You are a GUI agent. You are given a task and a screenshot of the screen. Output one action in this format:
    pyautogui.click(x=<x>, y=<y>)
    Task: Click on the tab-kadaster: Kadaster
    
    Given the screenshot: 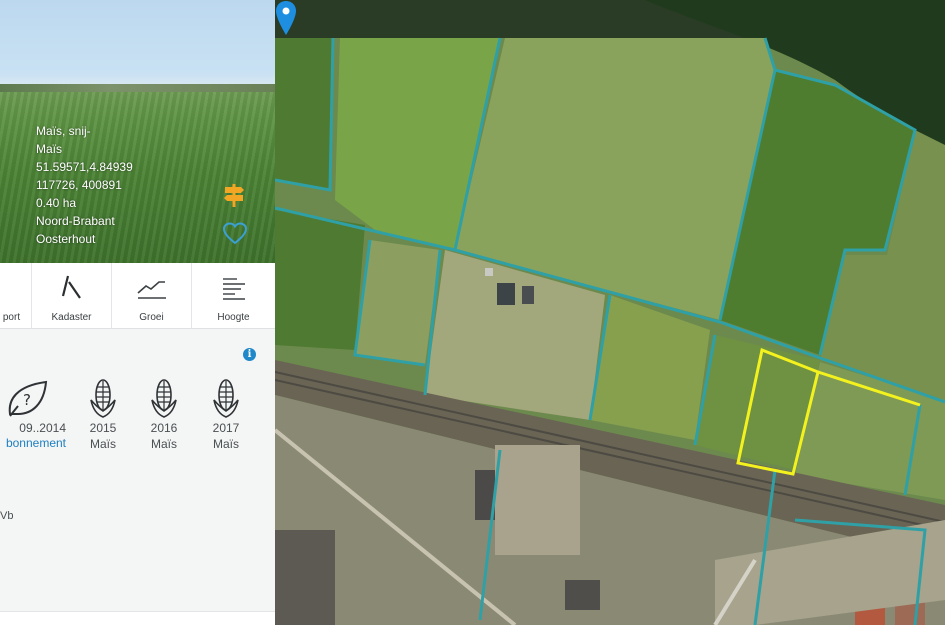 What is the action you would take?
    pyautogui.click(x=72, y=296)
    